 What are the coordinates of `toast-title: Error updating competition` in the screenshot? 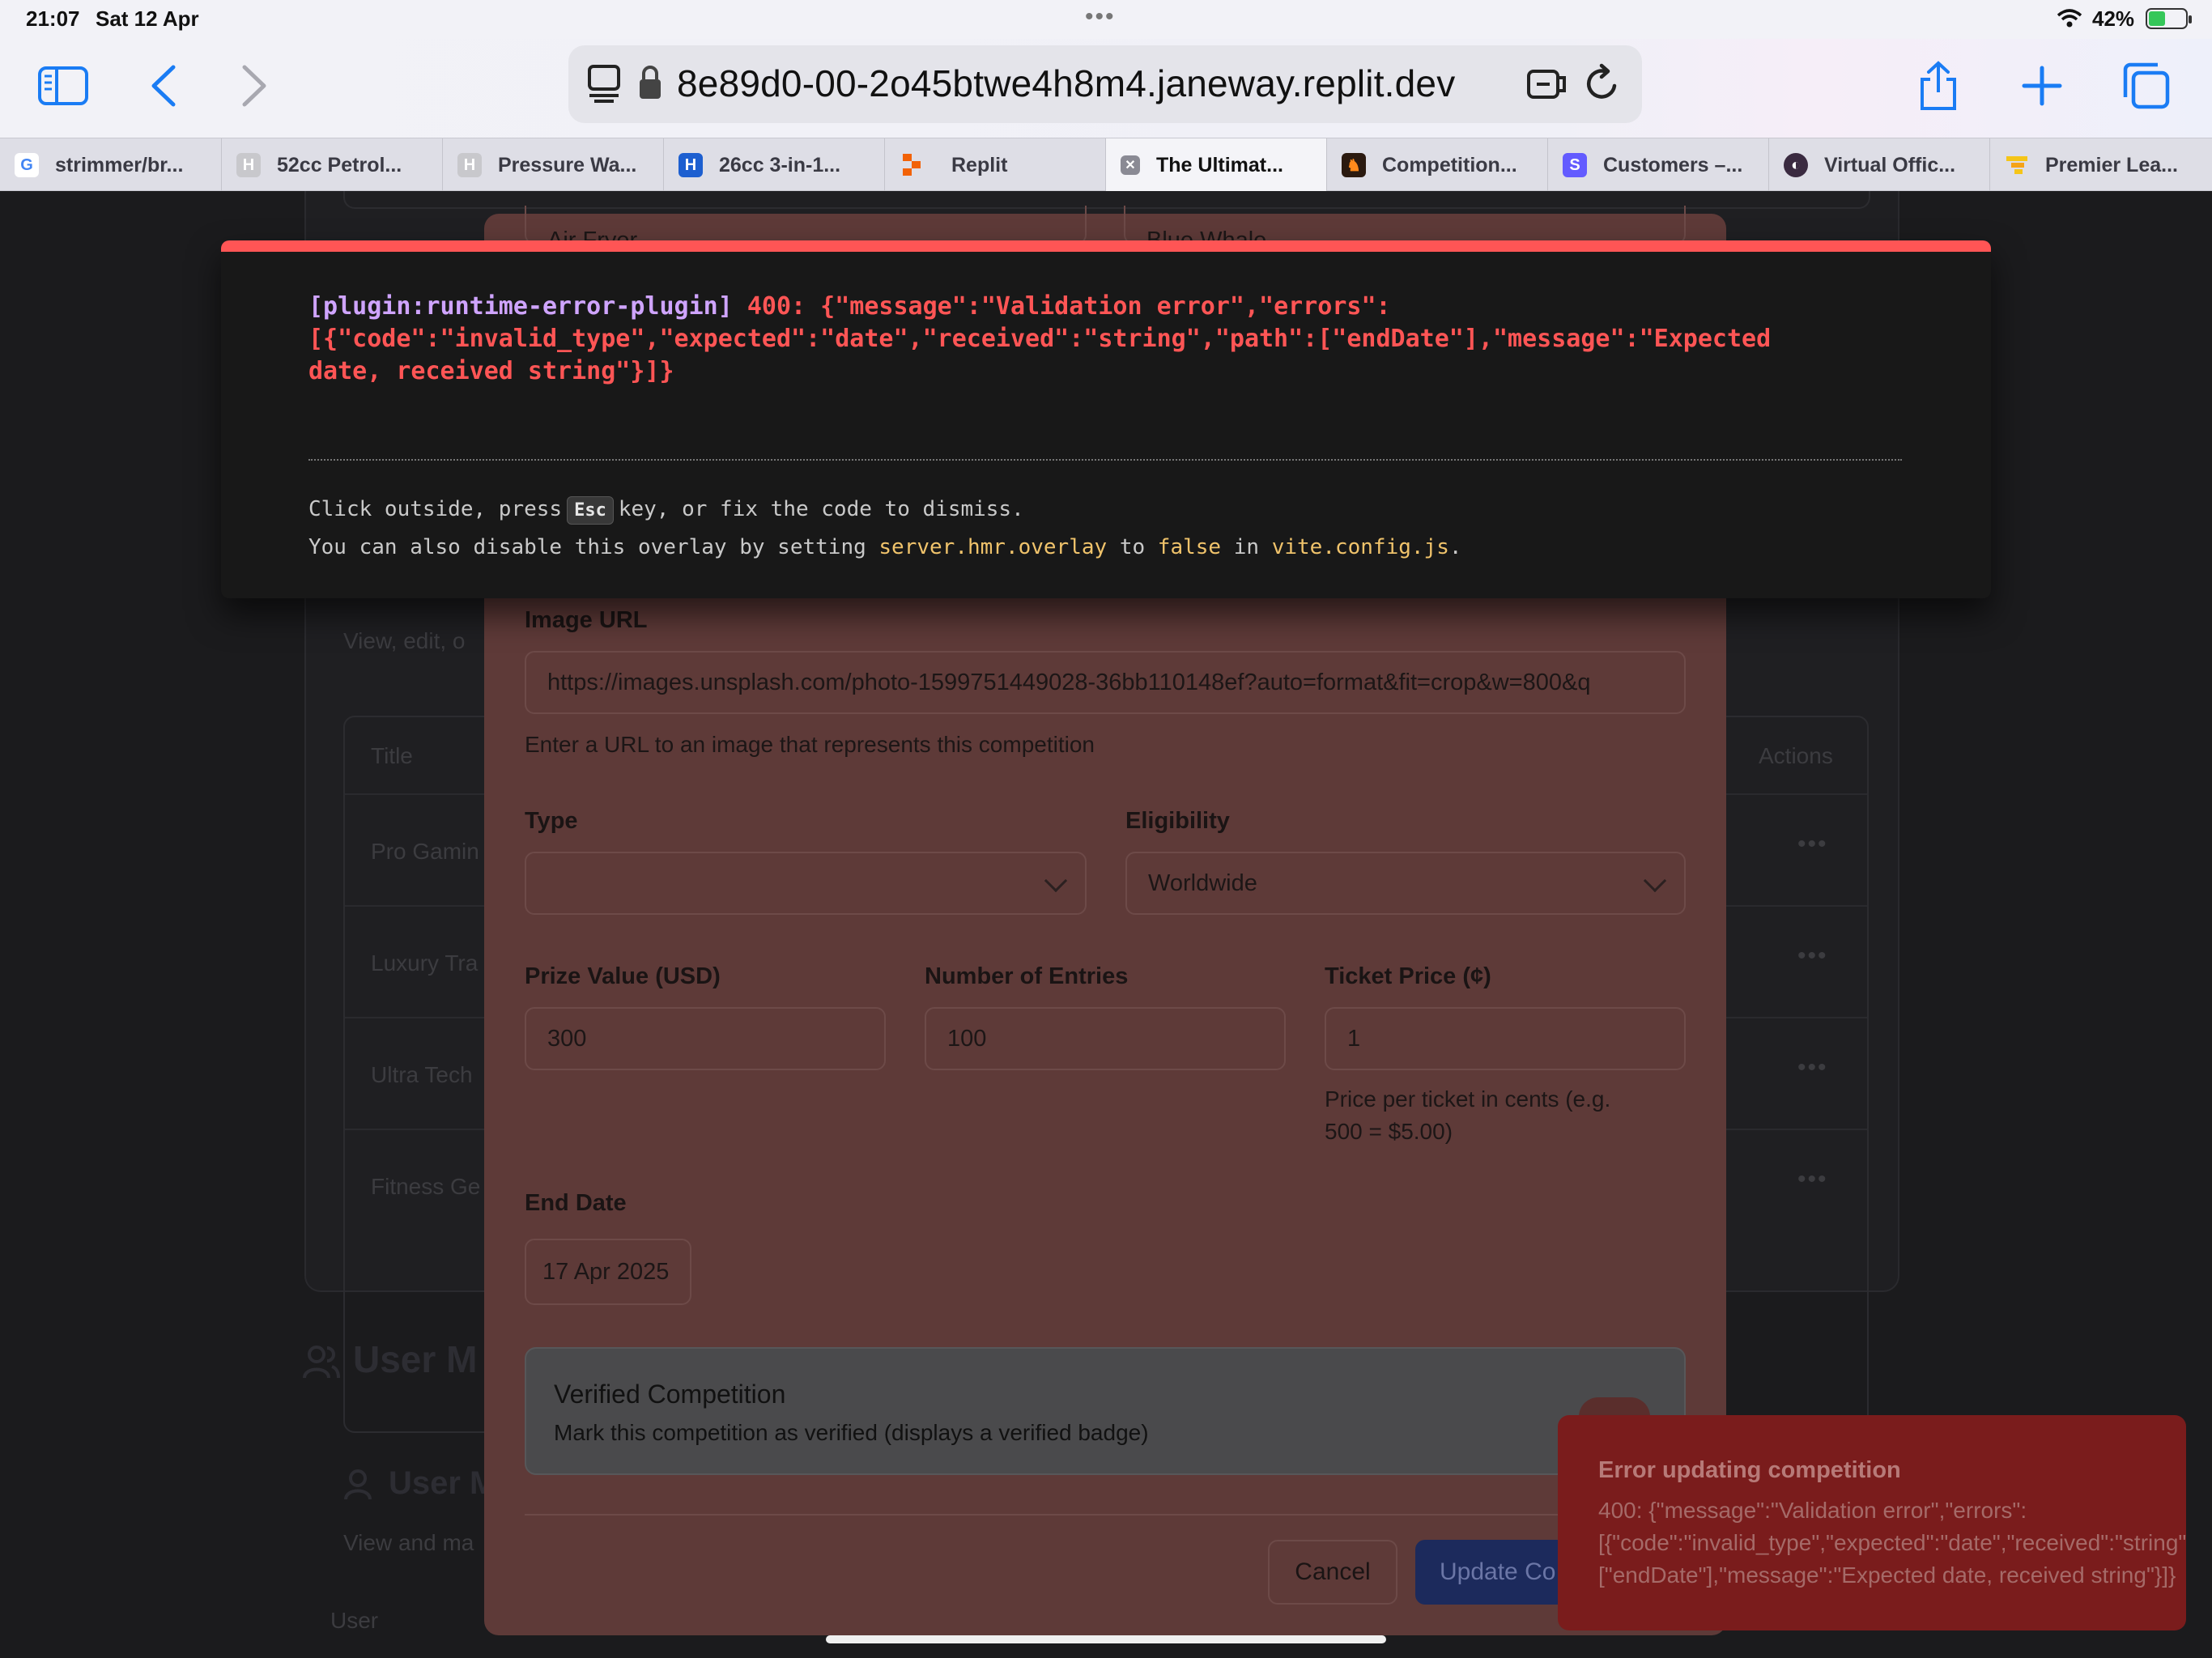 It's located at (1749, 1470).